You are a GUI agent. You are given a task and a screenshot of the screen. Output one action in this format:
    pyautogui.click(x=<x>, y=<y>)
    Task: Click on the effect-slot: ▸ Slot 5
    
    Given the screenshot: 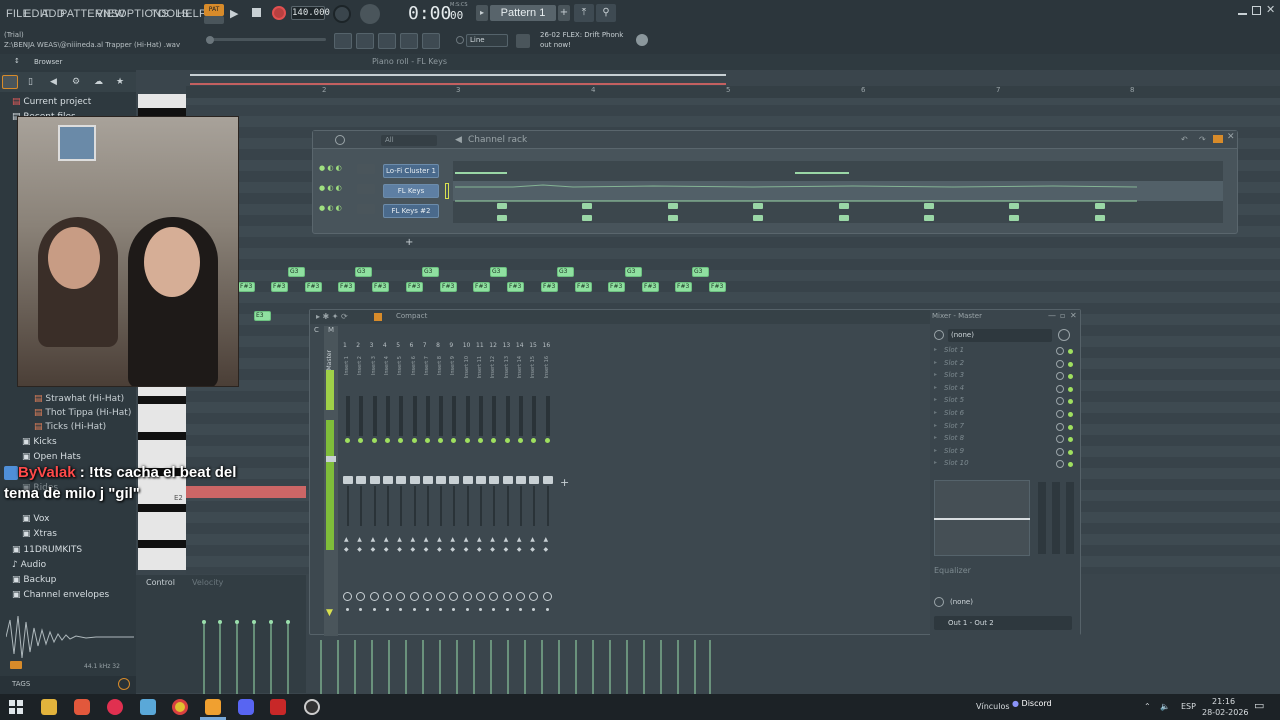 What is the action you would take?
    pyautogui.click(x=1004, y=401)
    